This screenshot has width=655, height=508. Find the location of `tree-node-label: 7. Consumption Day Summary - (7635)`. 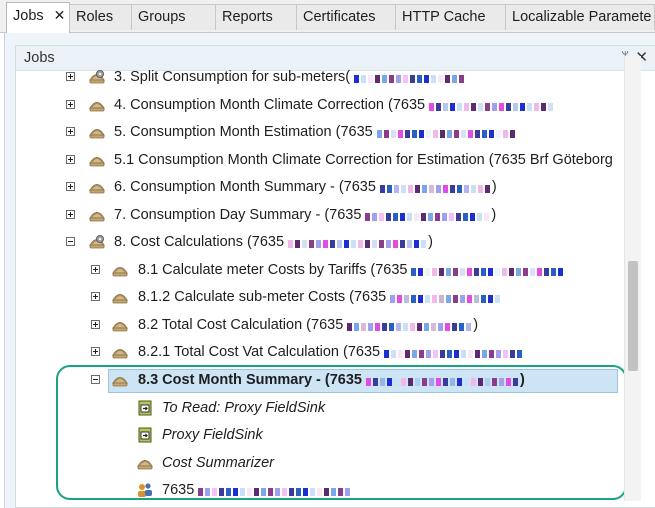

tree-node-label: 7. Consumption Day Summary - (7635) is located at coordinates (305, 215).